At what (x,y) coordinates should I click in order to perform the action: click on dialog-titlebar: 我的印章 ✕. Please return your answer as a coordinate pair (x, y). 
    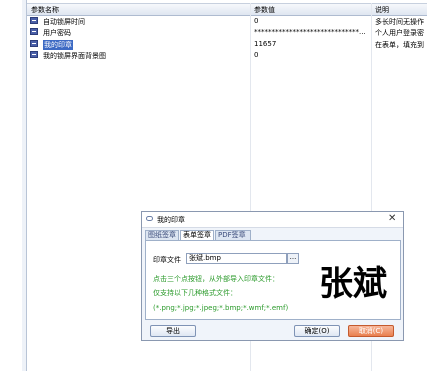
    Looking at the image, I should click on (272, 220).